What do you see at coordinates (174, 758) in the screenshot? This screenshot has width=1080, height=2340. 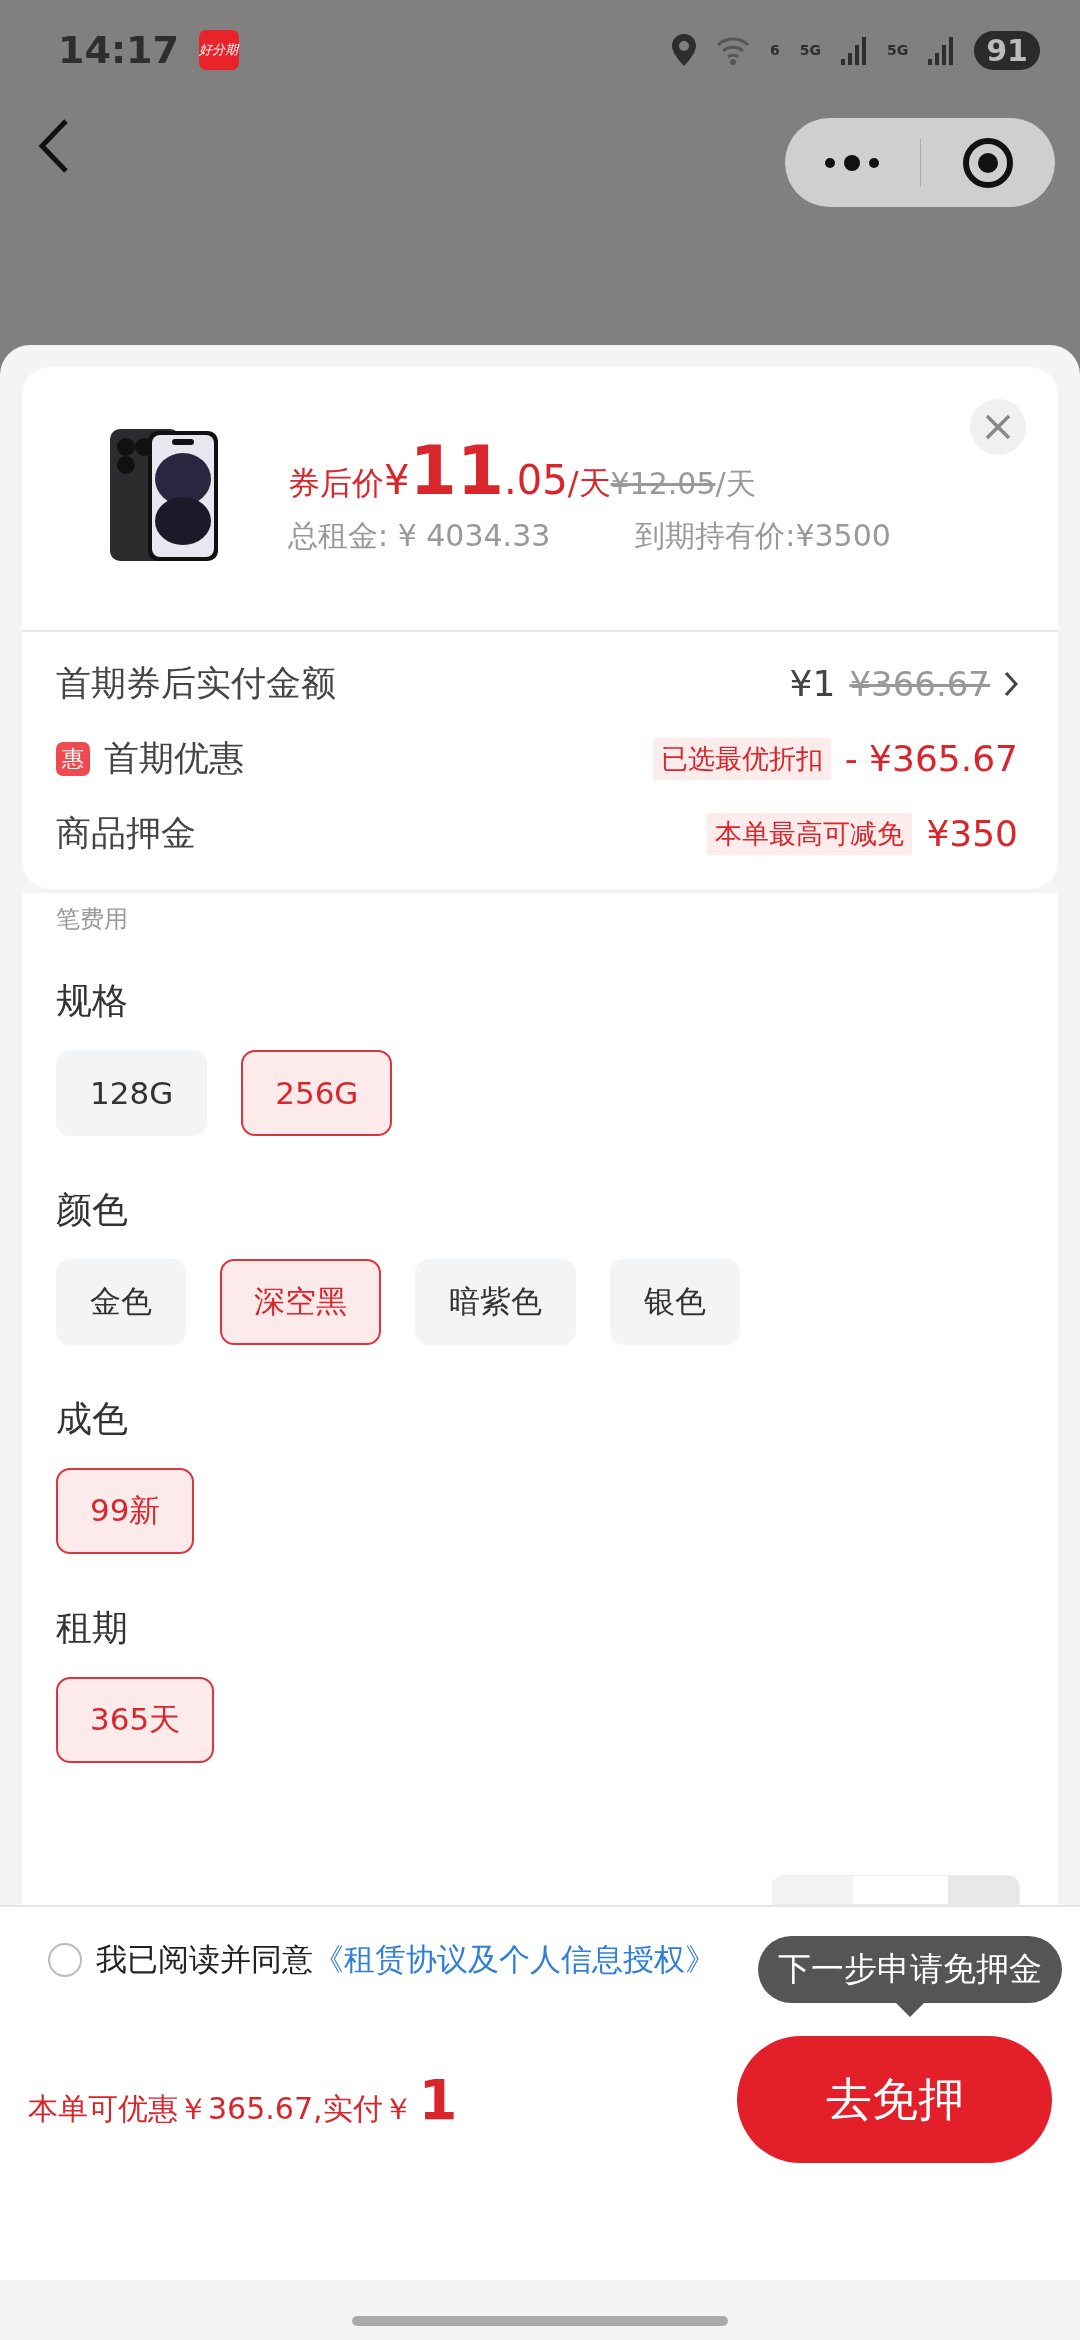 I see `fee-label: 首期优惠` at bounding box center [174, 758].